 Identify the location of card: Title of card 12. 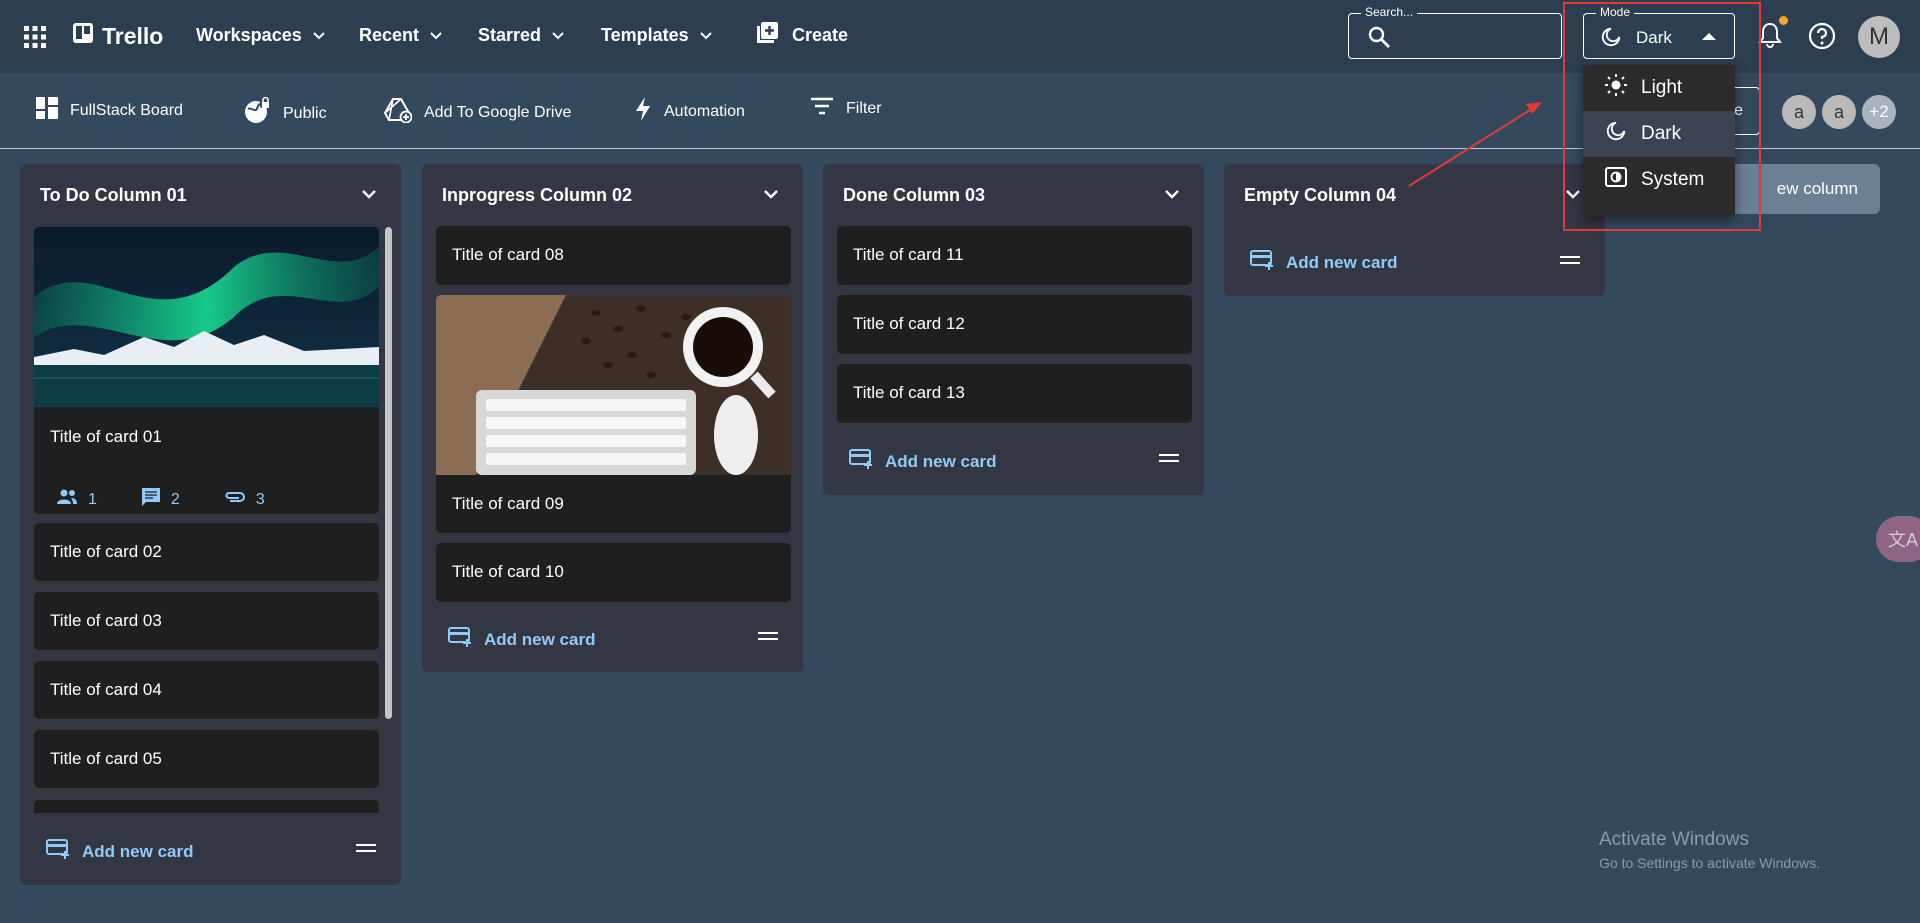
(1014, 324).